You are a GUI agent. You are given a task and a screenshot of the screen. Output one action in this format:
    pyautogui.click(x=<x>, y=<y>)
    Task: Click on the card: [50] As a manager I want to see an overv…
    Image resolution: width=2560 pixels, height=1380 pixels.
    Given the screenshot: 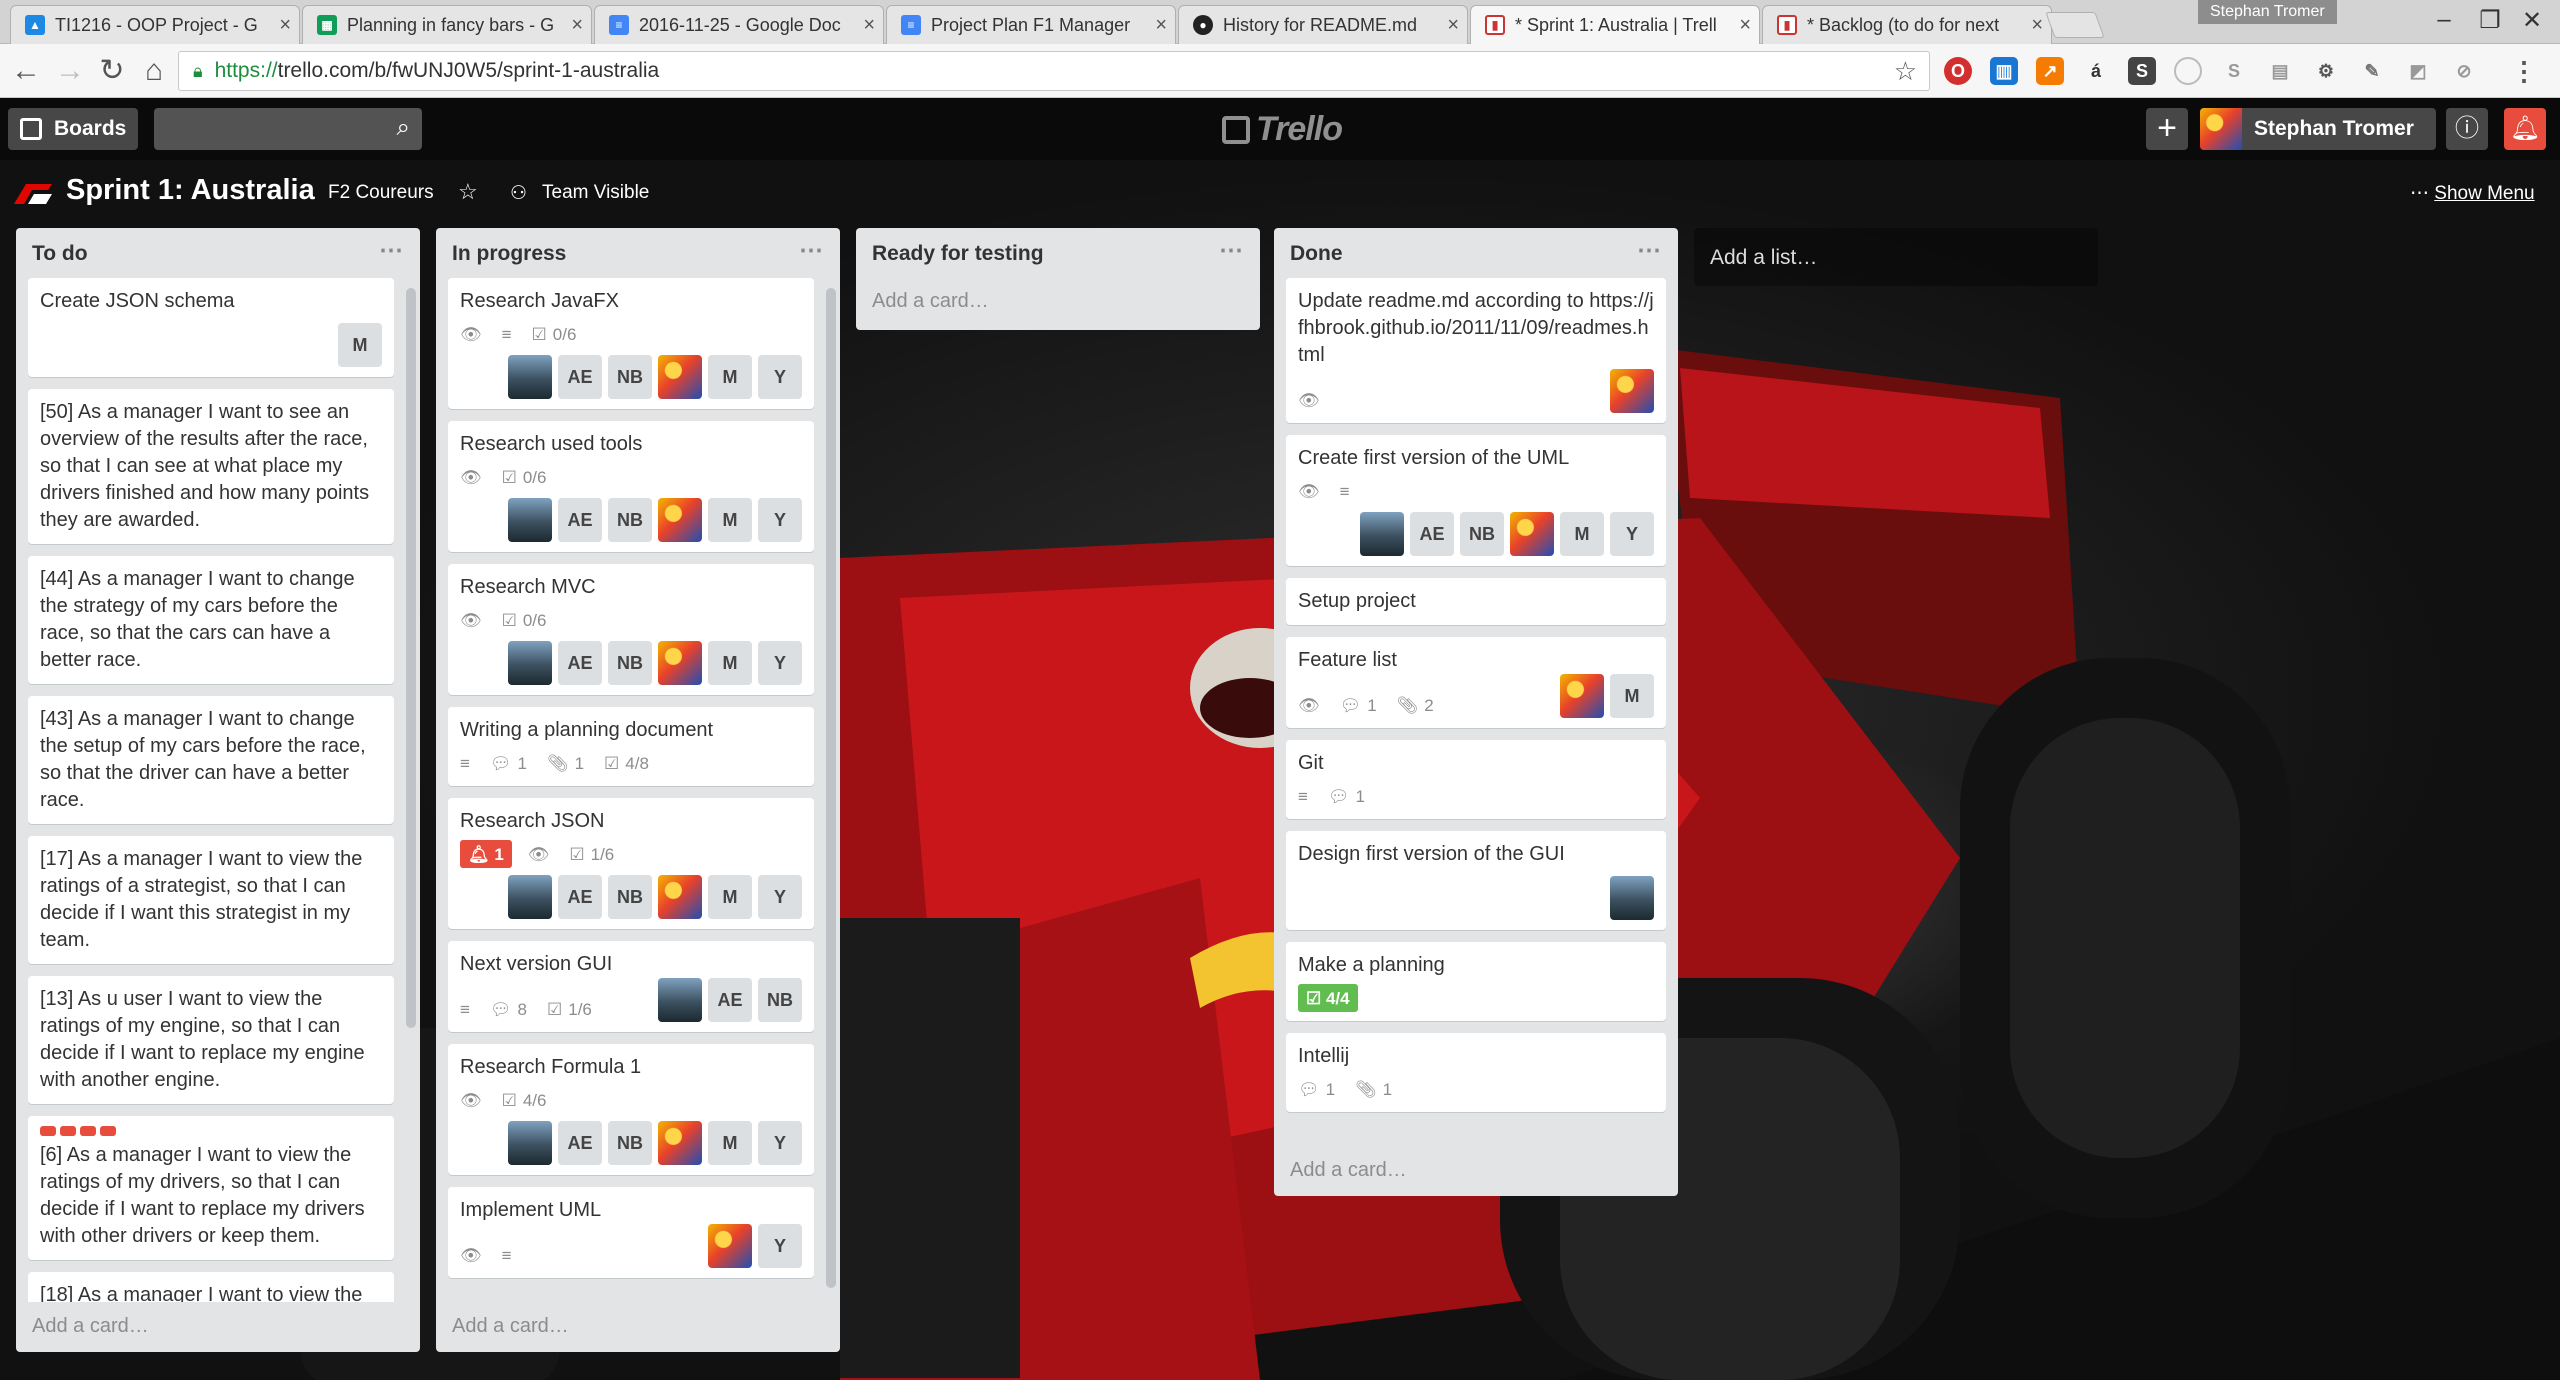 What is the action you would take?
    pyautogui.click(x=211, y=466)
    